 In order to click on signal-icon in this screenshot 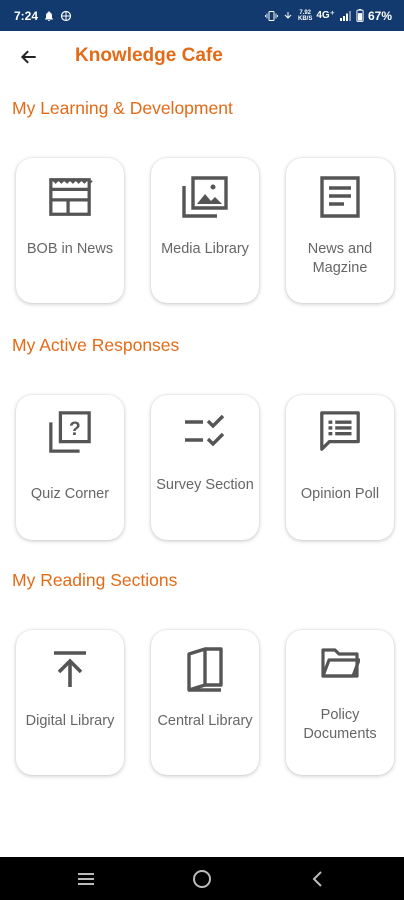, I will do `click(345, 16)`.